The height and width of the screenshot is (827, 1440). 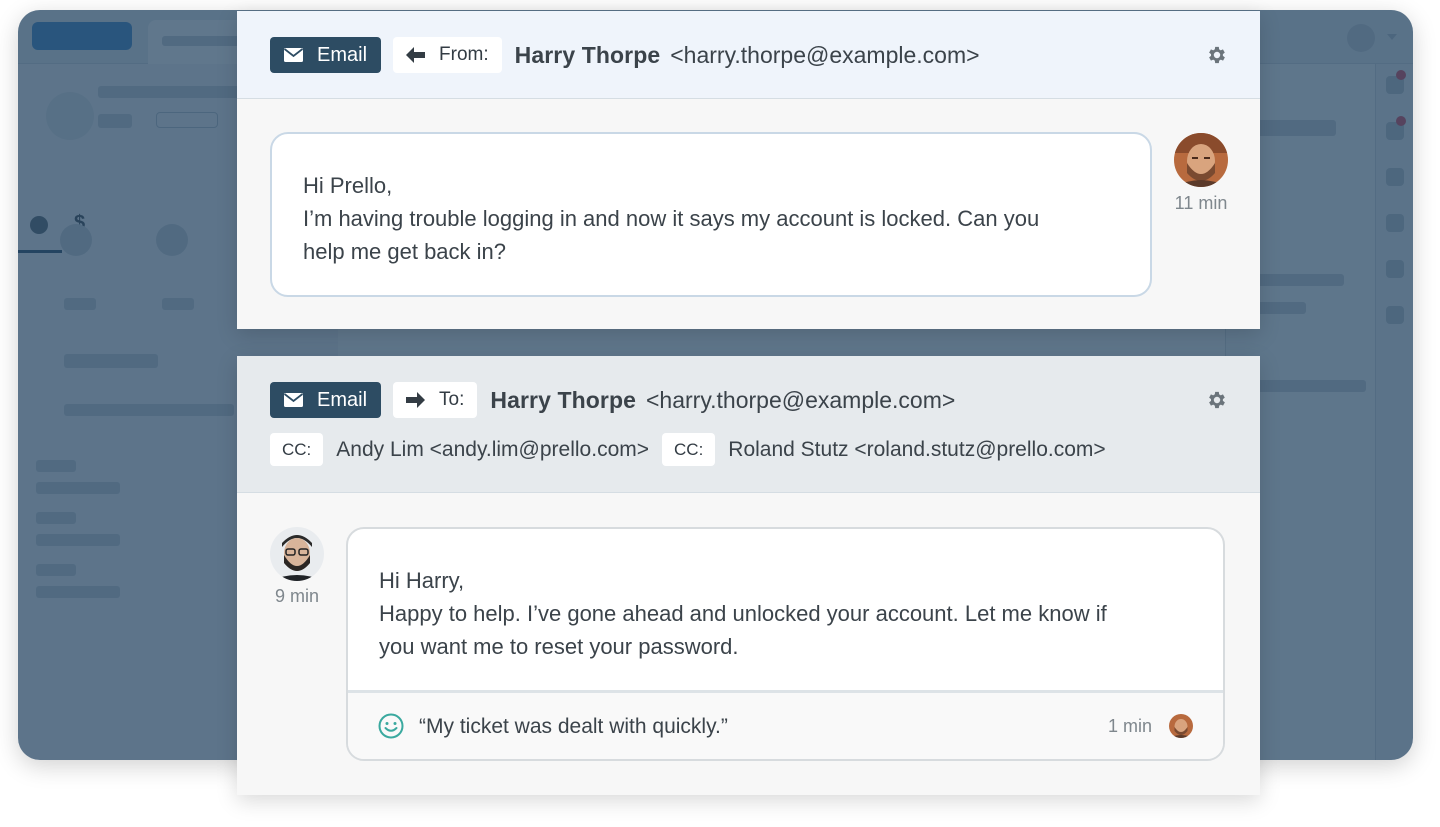 I want to click on rating-comment: “My ticket was dealt with quickly.”, so click(x=573, y=726).